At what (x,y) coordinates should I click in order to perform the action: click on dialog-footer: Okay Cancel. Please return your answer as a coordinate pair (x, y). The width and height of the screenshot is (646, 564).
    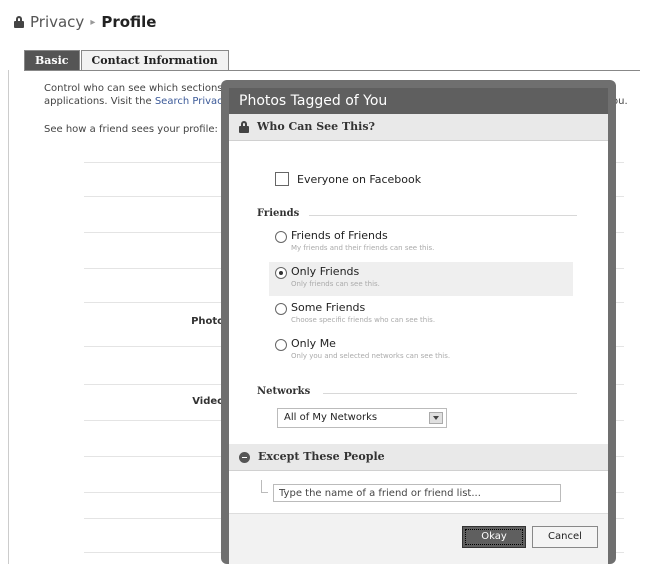
    Looking at the image, I should click on (418, 538).